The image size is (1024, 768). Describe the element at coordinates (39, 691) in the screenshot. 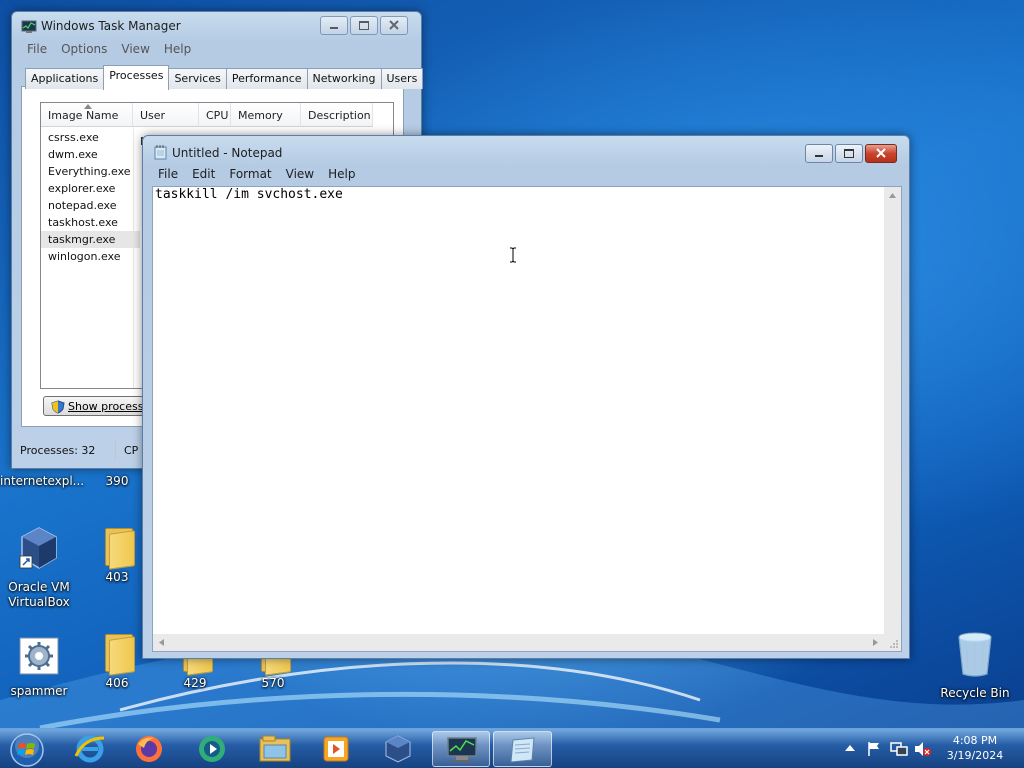

I see `desktop-icon-label: spammer` at that location.